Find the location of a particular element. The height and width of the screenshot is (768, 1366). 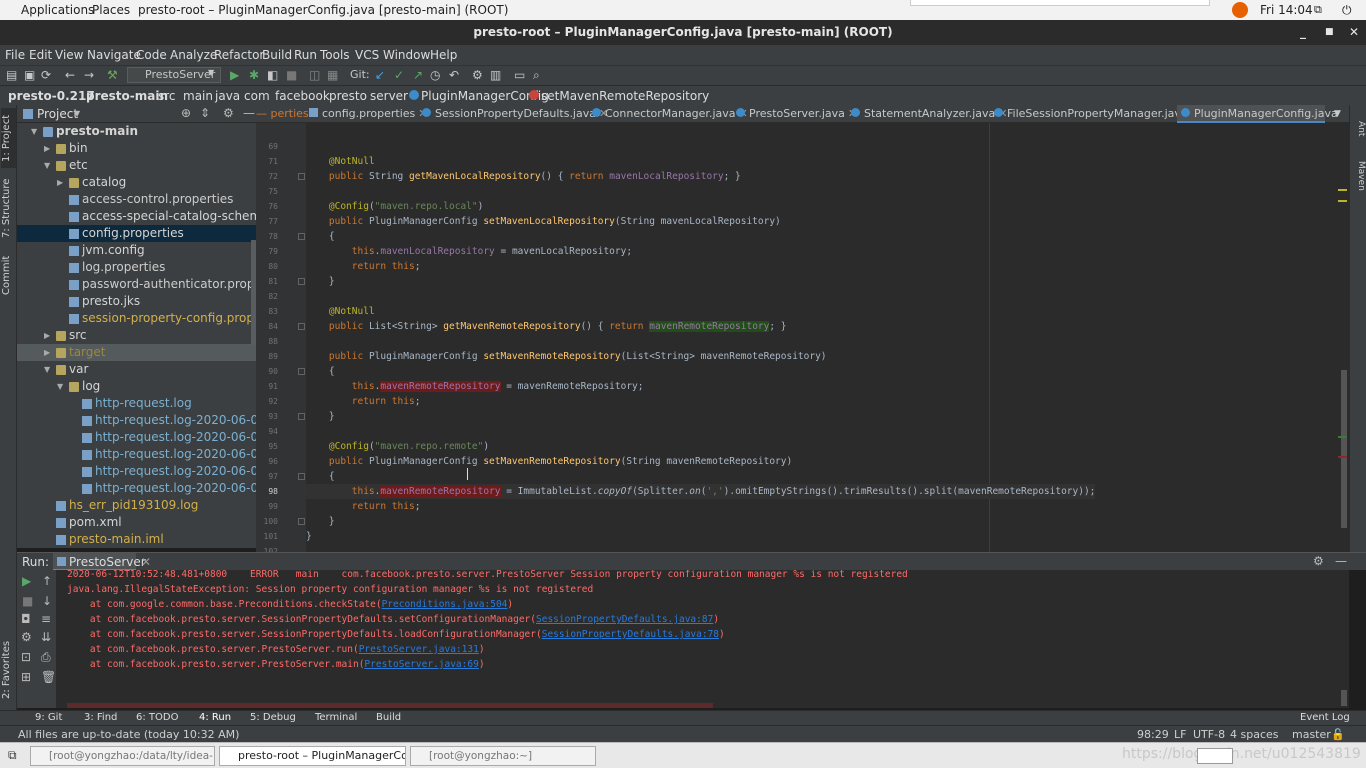

run-tab-presto-server: PrestoServer is located at coordinates (99, 562).